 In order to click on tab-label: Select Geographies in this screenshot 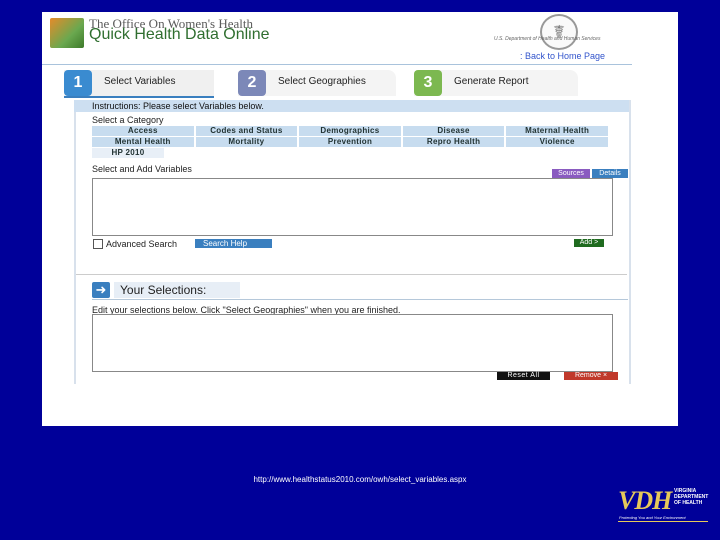, I will do `click(322, 81)`.